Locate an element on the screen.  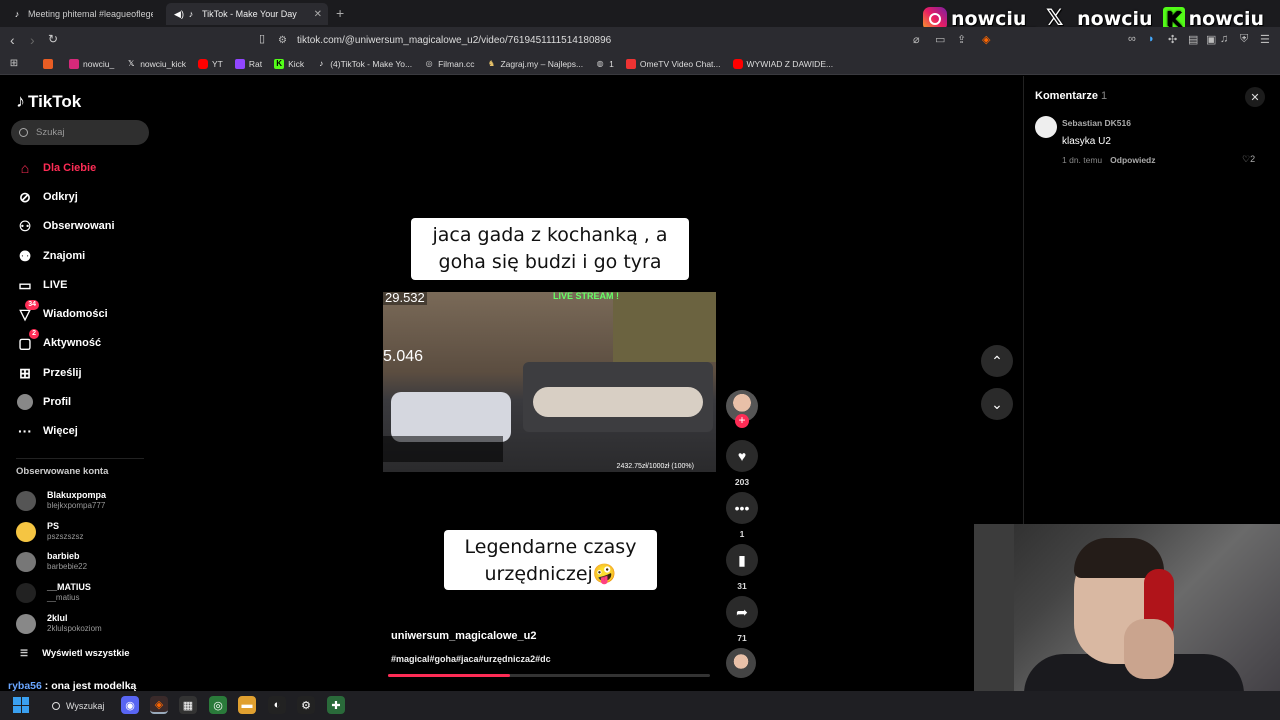
discord-icon: ◉ is located at coordinates (130, 705).